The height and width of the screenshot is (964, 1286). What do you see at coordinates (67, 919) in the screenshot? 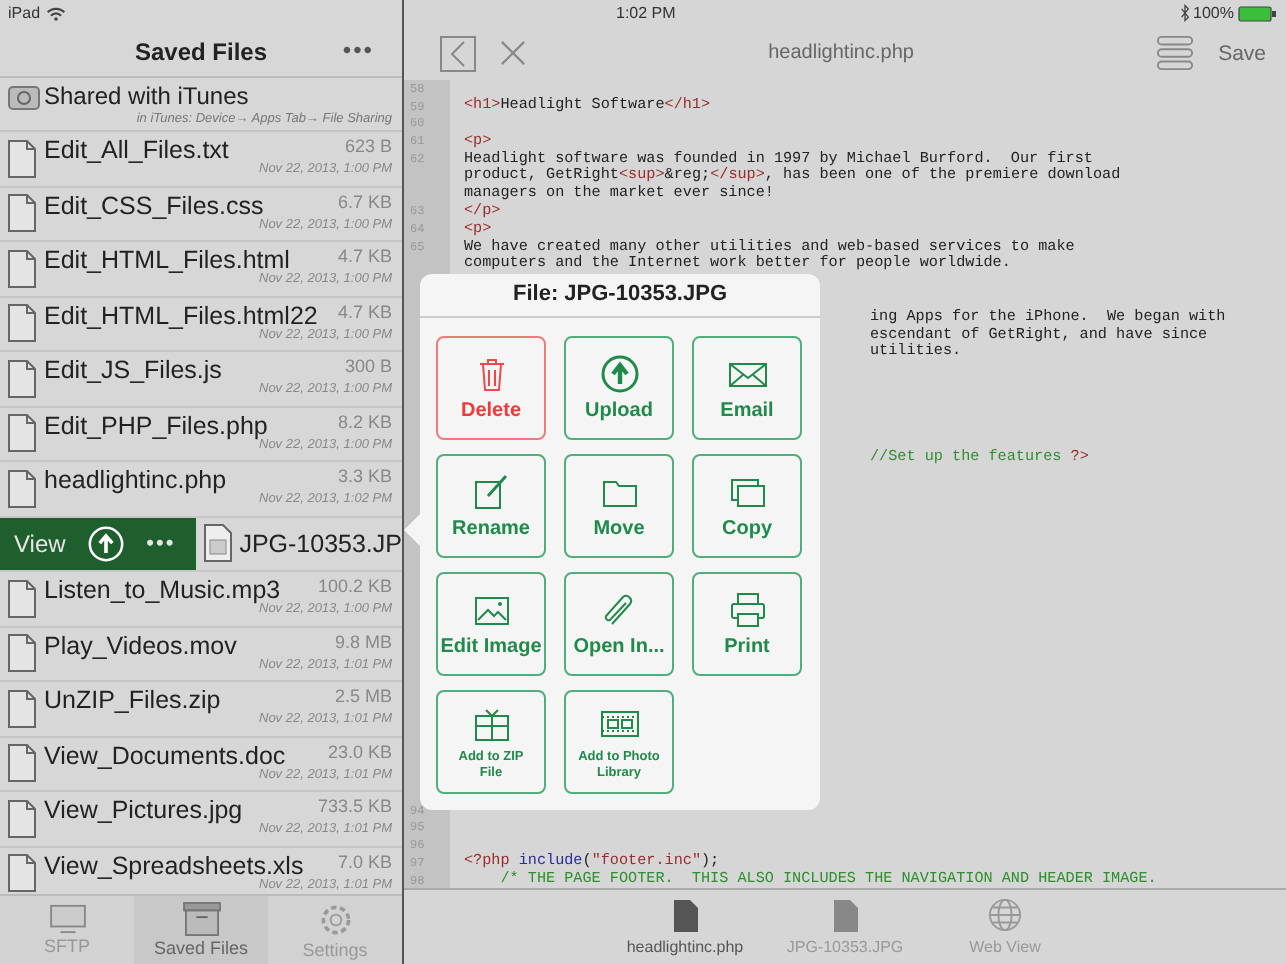
I see `monitor-icon` at bounding box center [67, 919].